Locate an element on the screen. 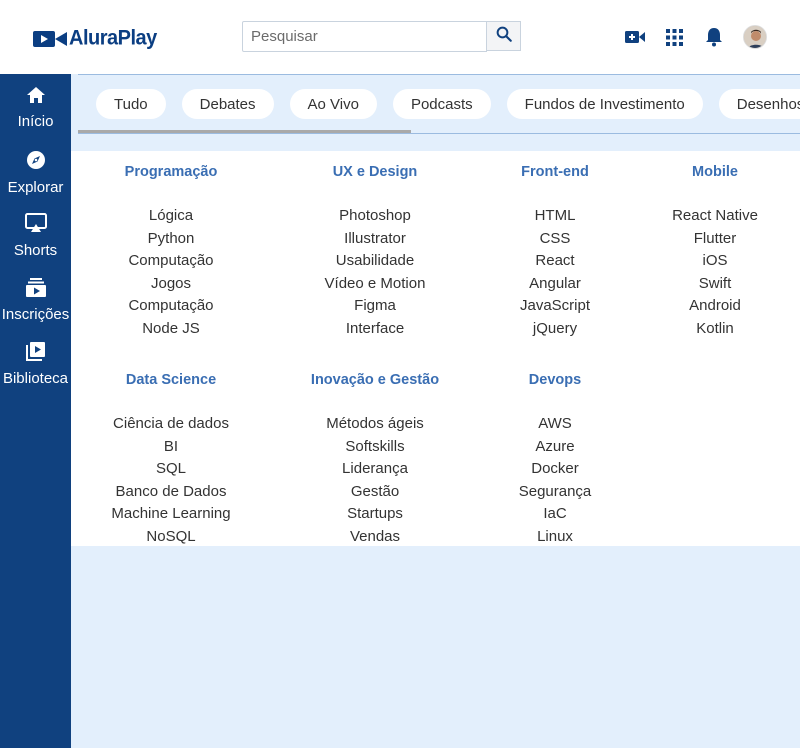  category-title: Mobile is located at coordinates (707, 175).